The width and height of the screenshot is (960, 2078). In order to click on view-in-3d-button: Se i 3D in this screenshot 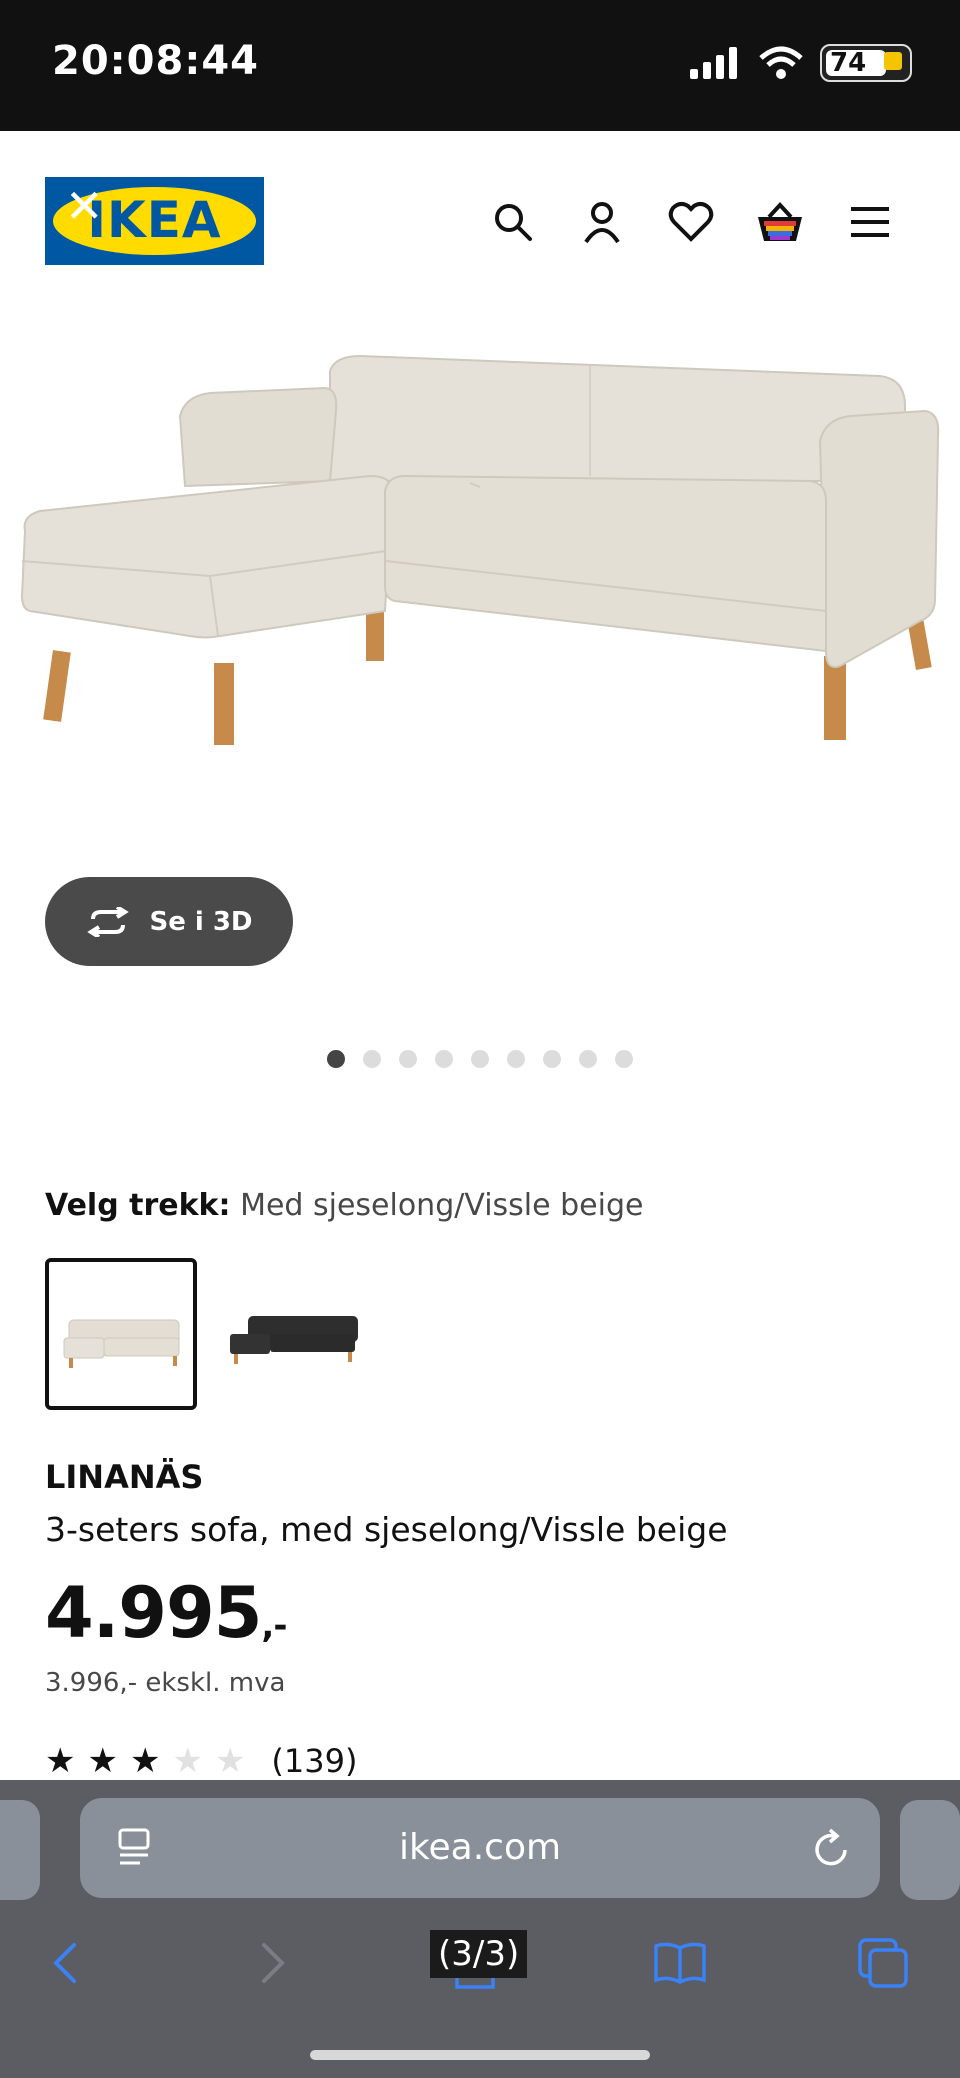, I will do `click(169, 921)`.